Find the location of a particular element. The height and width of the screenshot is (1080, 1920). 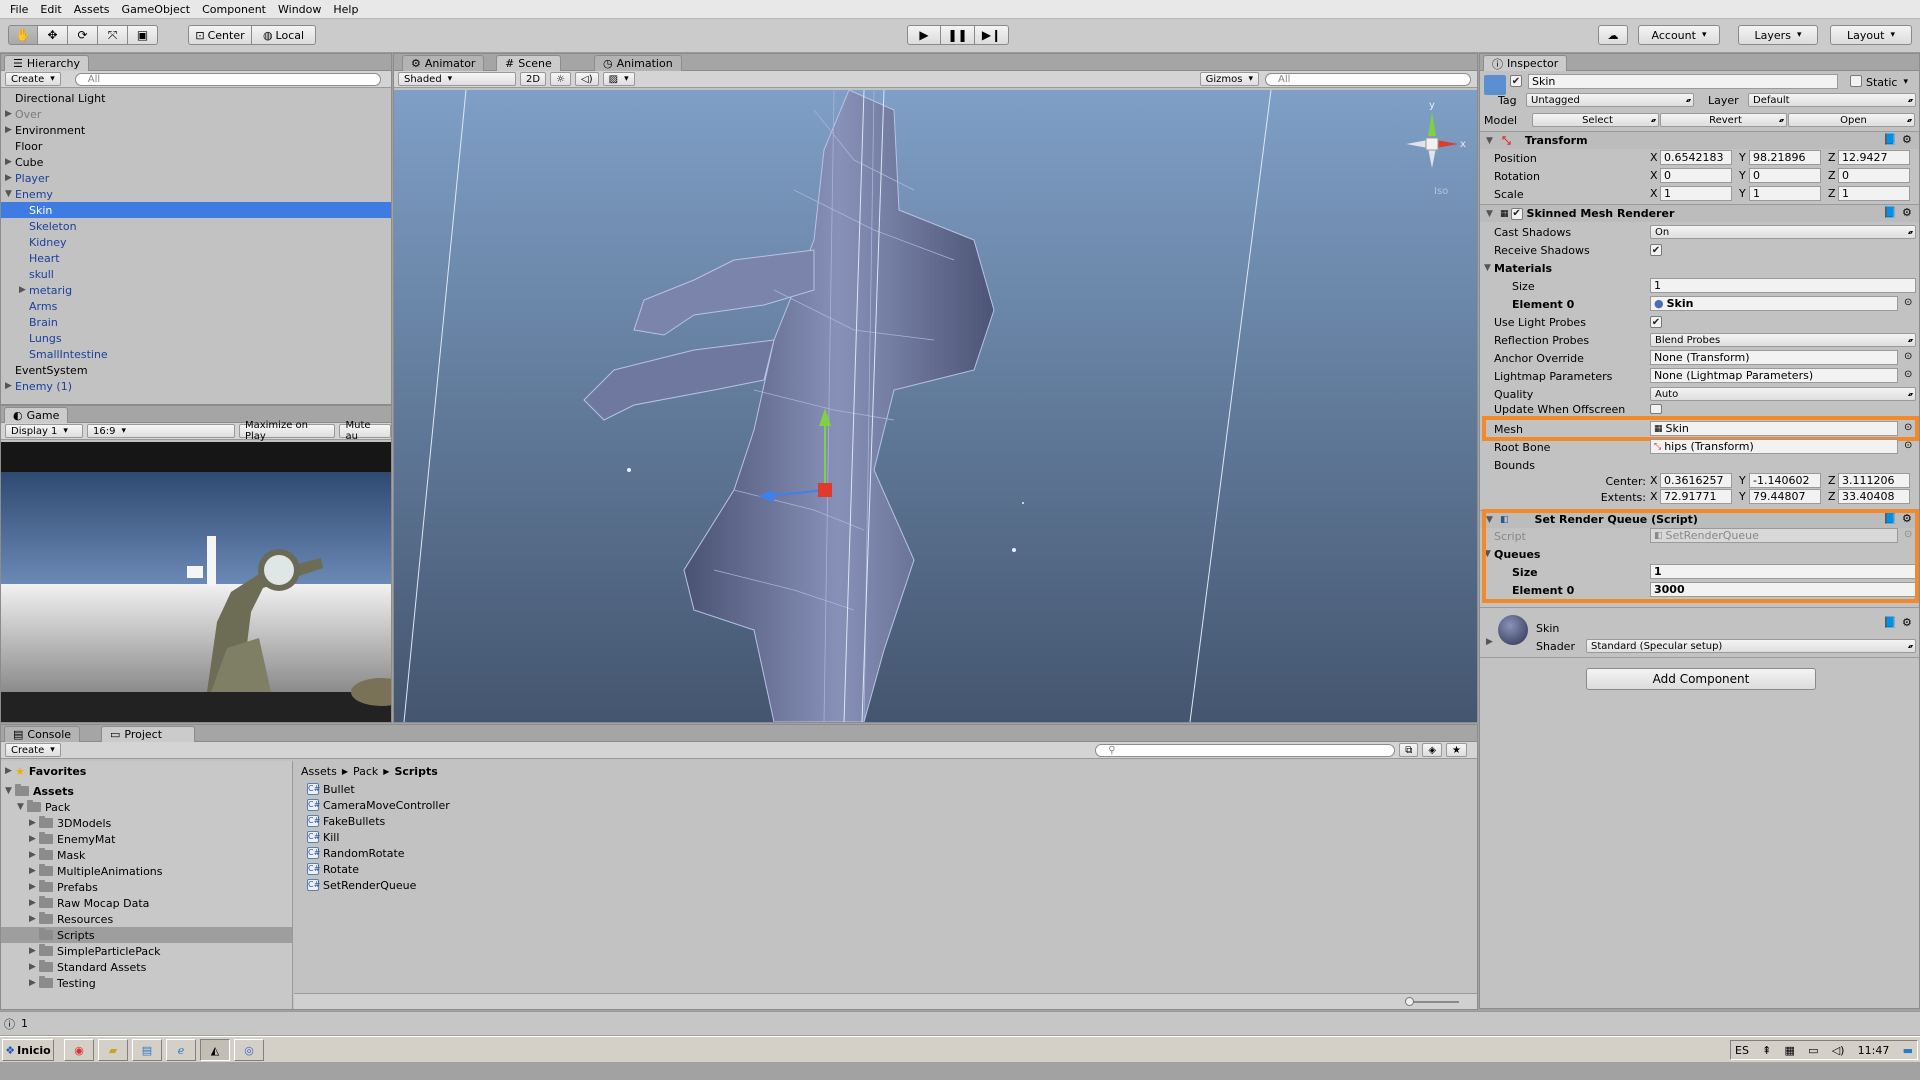

breadcrumb-pack: Pack is located at coordinates (365, 771).